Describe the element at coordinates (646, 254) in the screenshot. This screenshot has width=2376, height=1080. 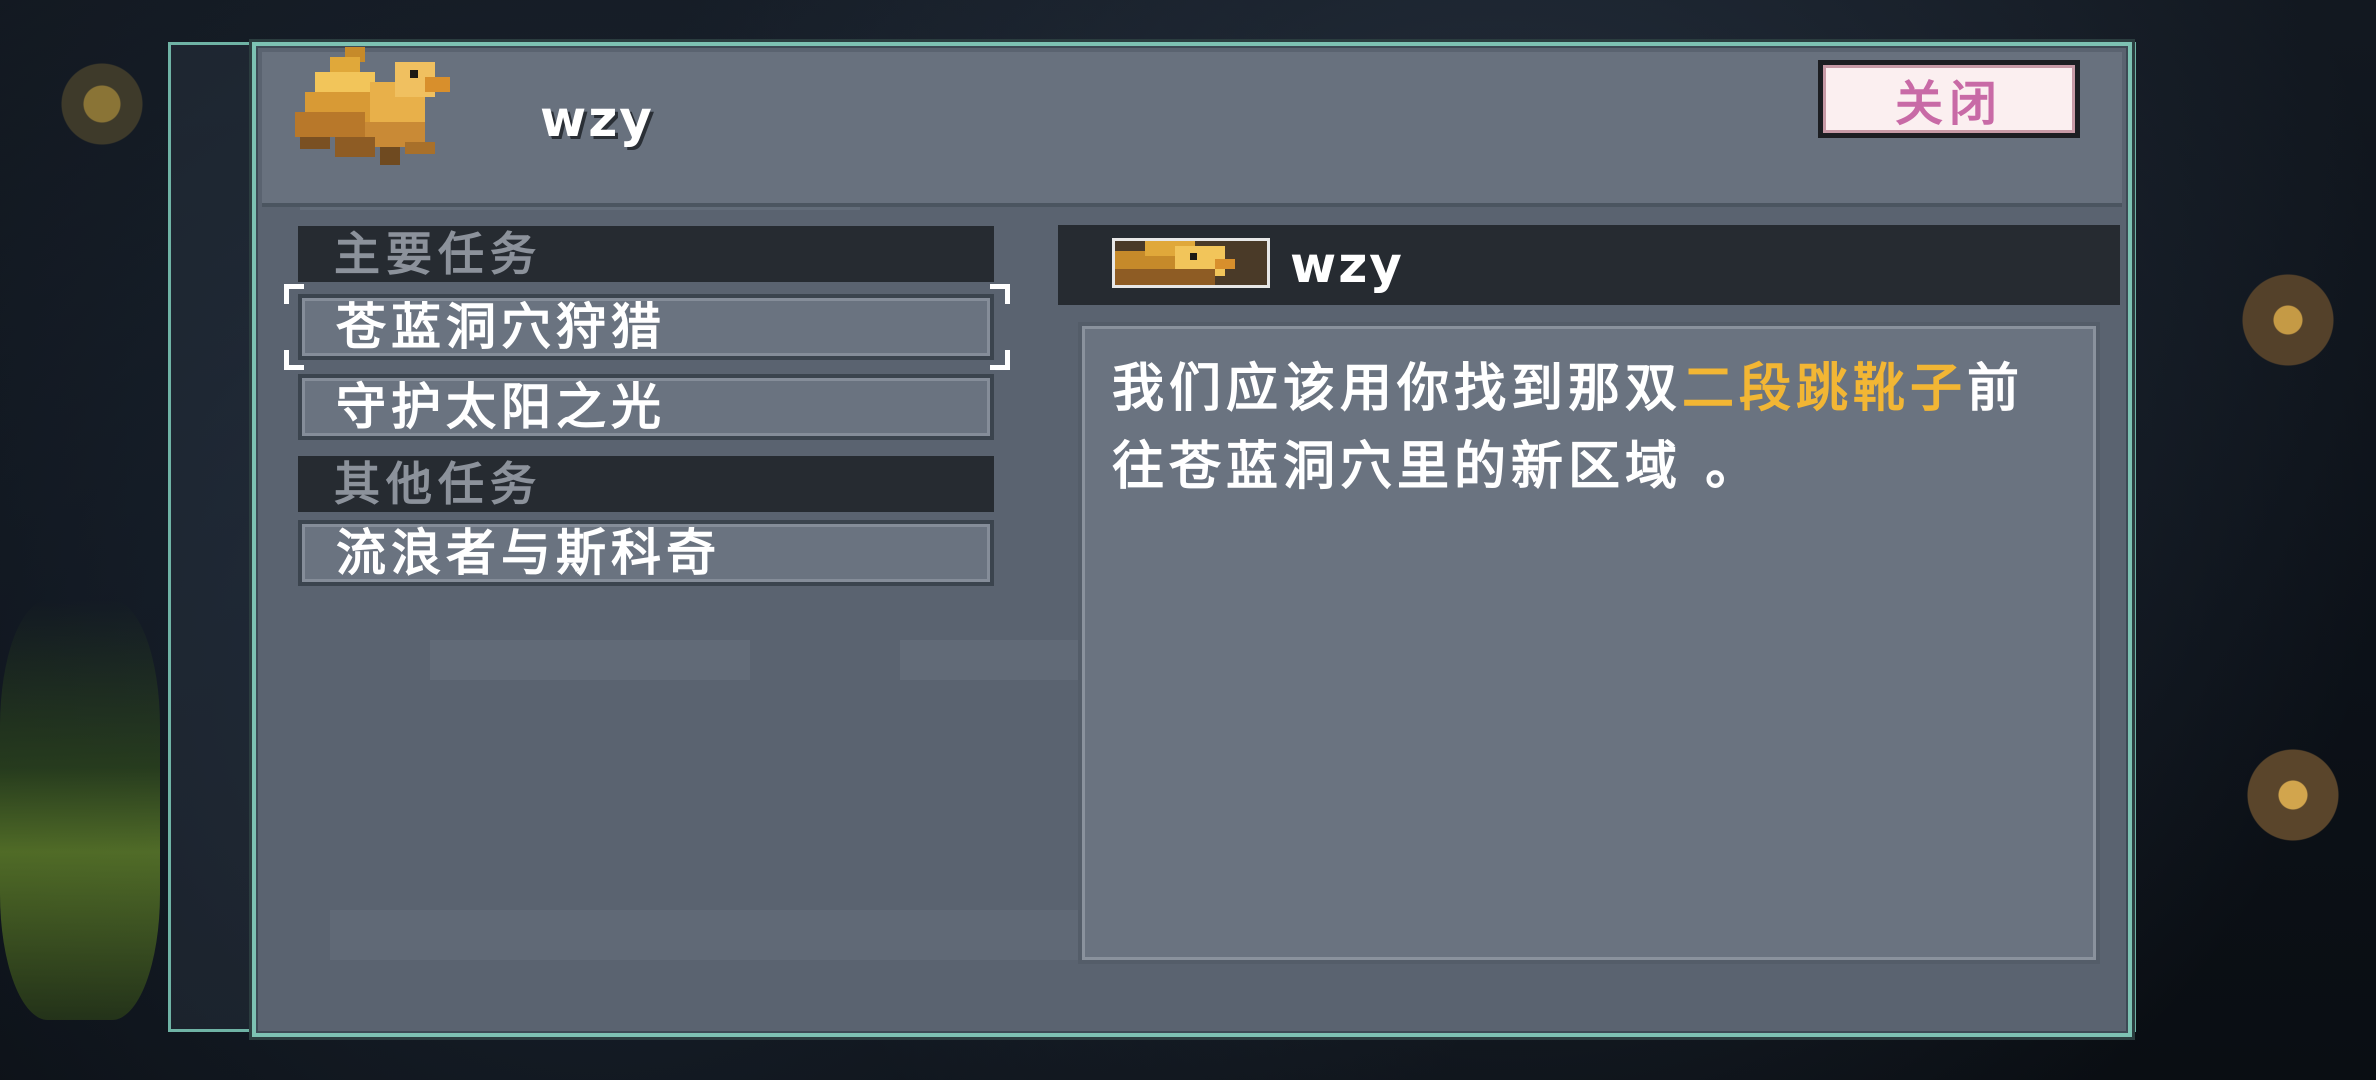
I see `main-quests-header: 主要任务` at that location.